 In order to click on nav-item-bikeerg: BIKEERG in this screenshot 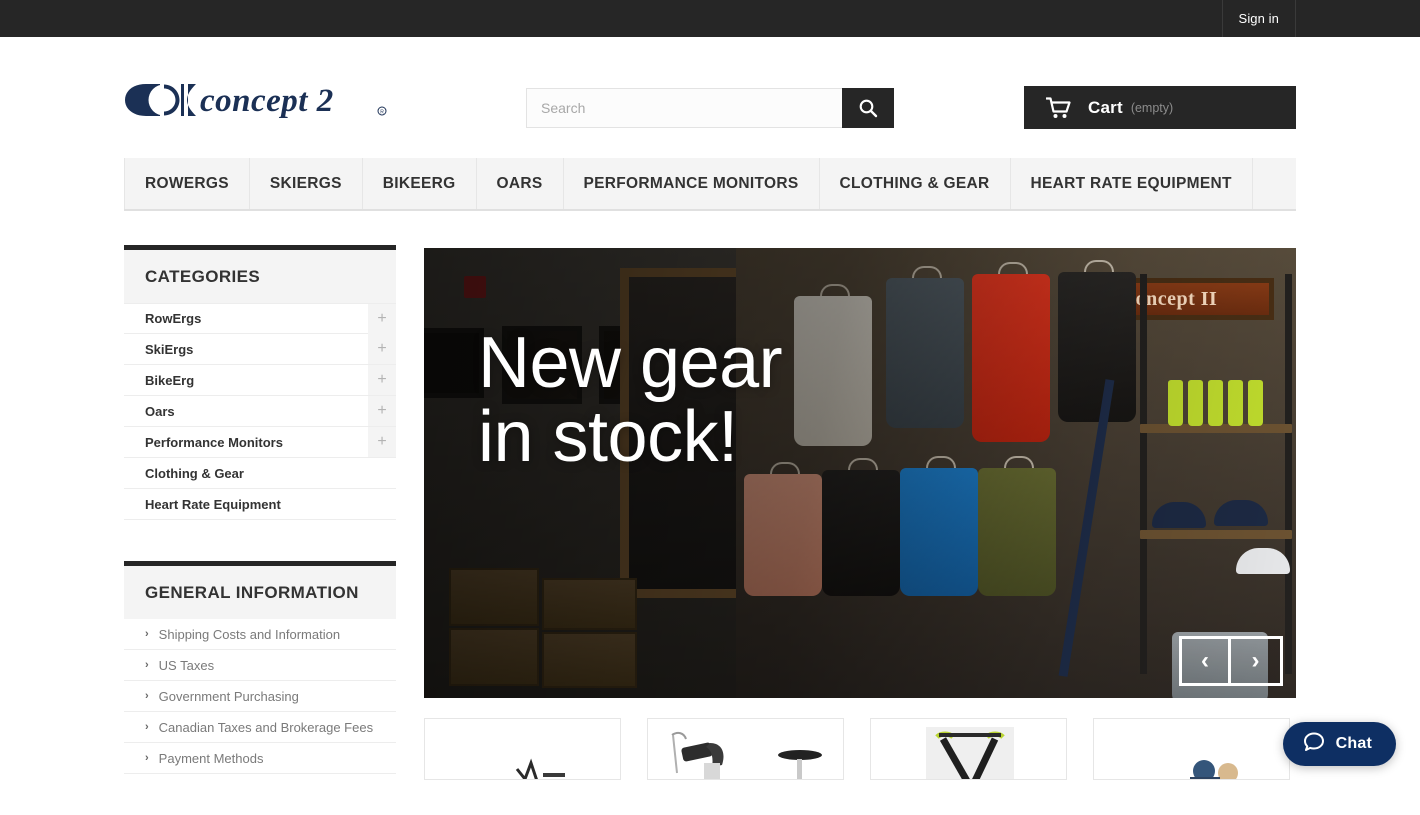, I will do `click(420, 183)`.